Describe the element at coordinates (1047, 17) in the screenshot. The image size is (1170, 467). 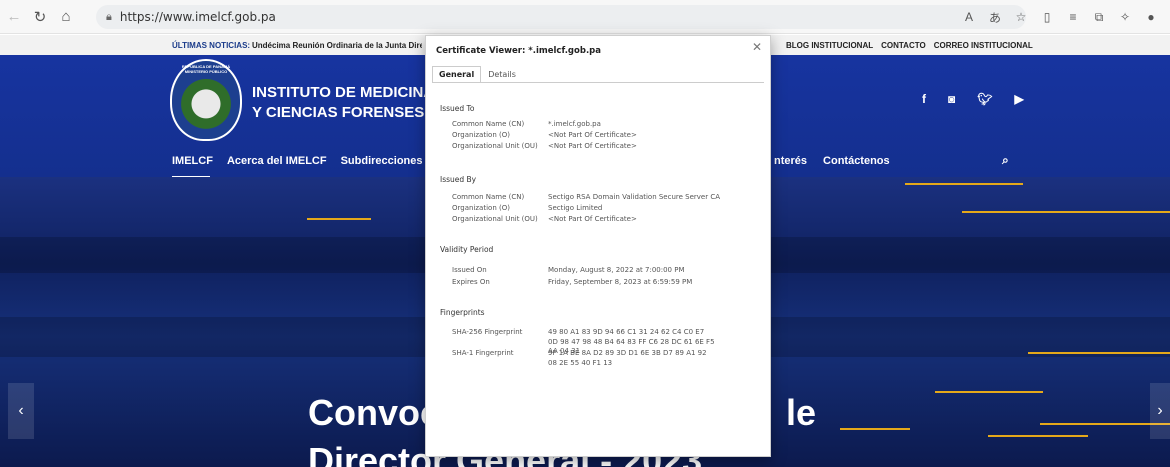
I see `split-screen-icon: ▯` at that location.